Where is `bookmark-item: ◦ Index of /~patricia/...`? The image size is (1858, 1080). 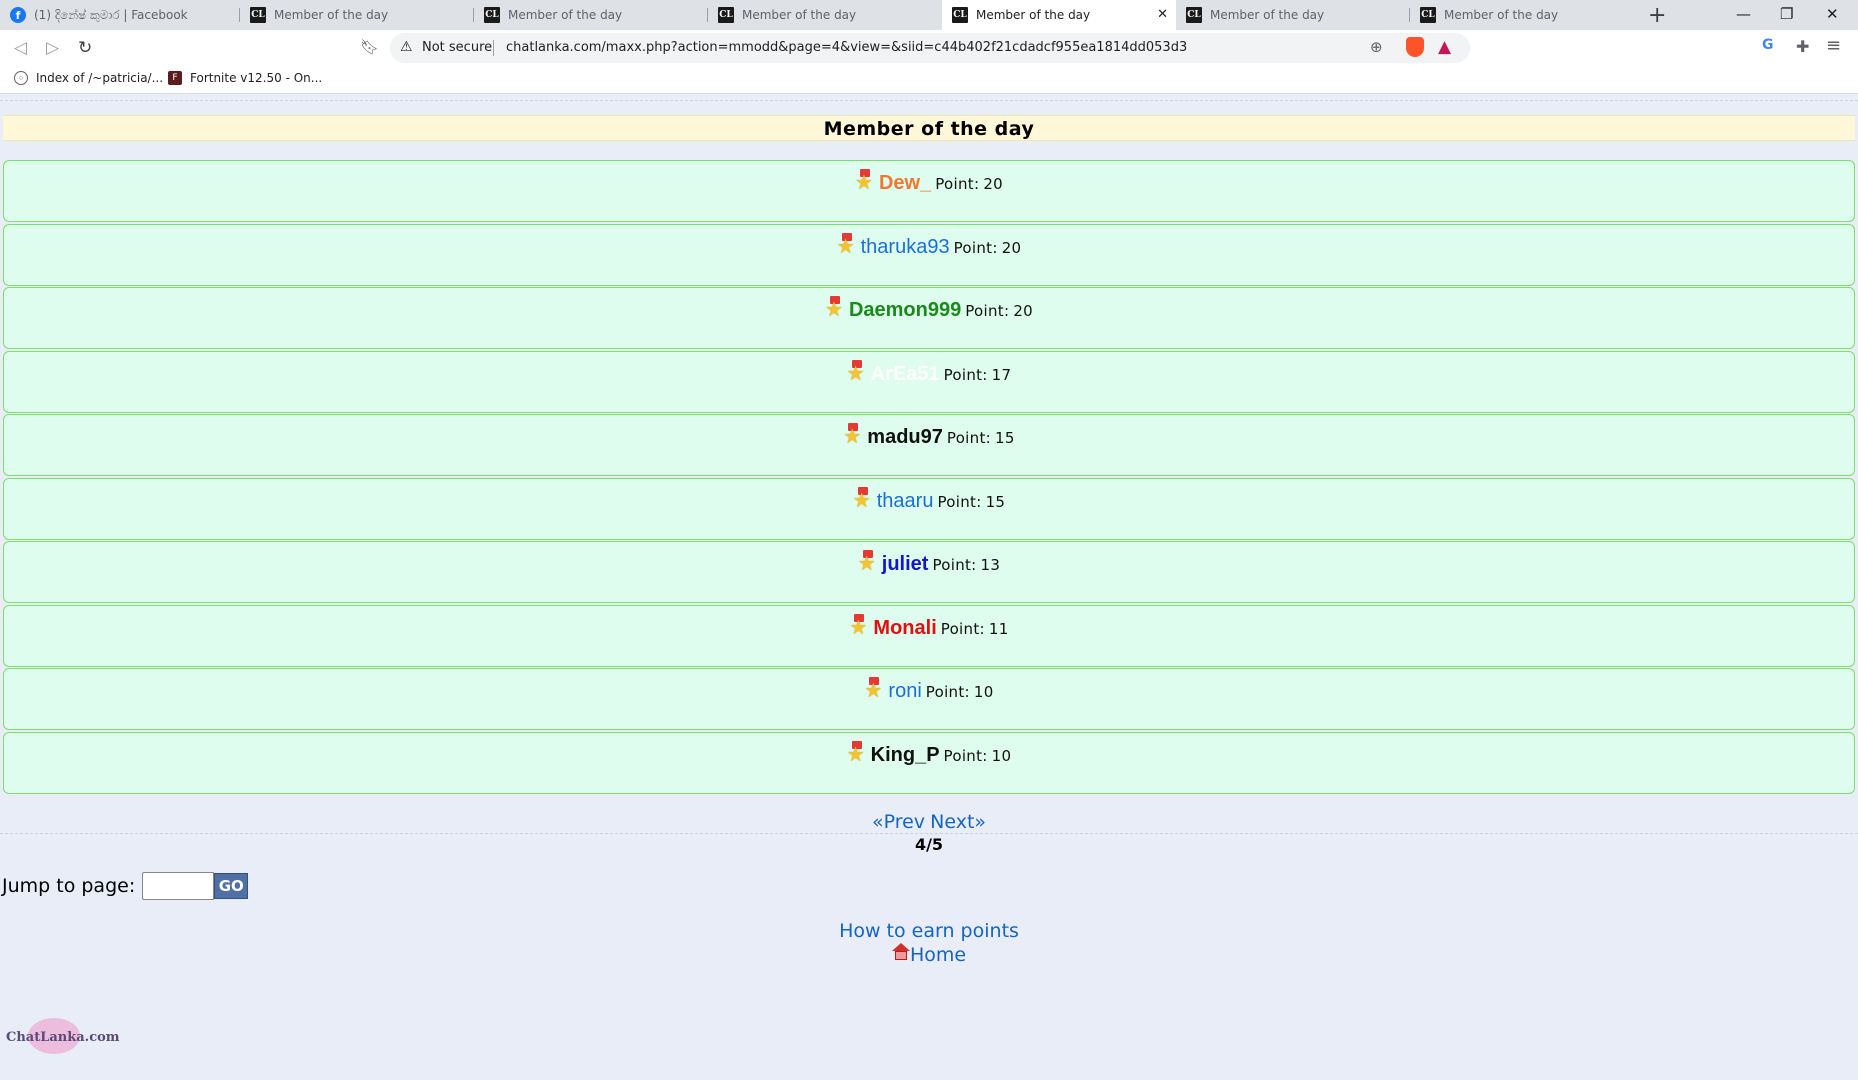
bookmark-item: ◦ Index of /~patricia/... is located at coordinates (88, 78).